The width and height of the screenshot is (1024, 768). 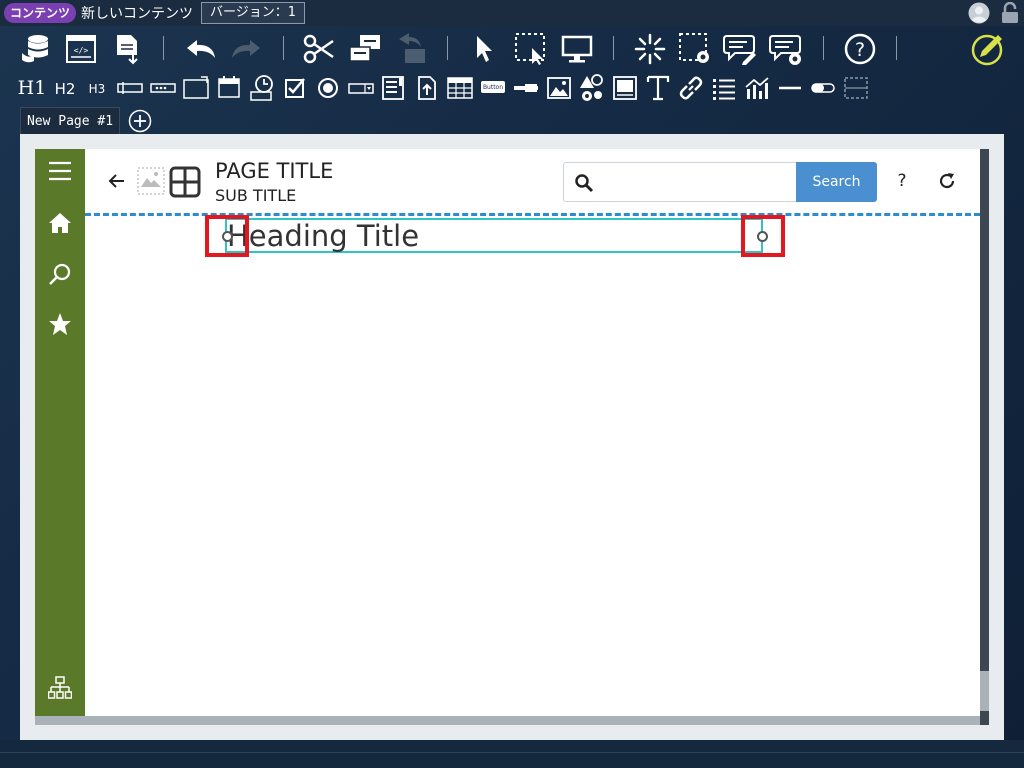 I want to click on progress-bar-icon, so click(x=823, y=88).